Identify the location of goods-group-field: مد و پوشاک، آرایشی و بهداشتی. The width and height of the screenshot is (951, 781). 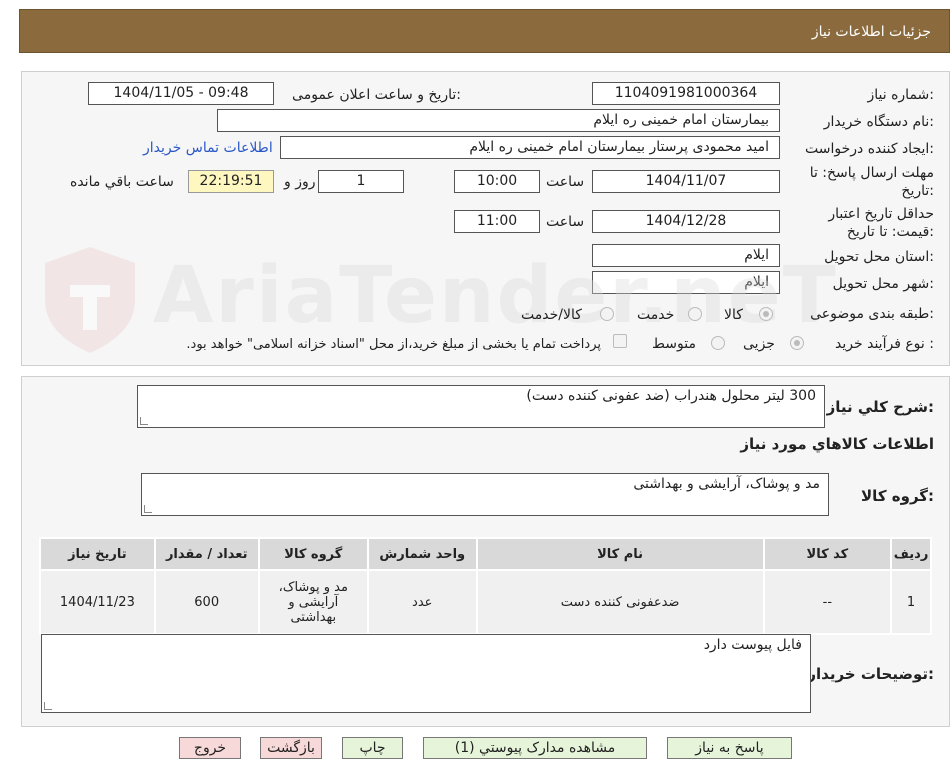
(485, 494).